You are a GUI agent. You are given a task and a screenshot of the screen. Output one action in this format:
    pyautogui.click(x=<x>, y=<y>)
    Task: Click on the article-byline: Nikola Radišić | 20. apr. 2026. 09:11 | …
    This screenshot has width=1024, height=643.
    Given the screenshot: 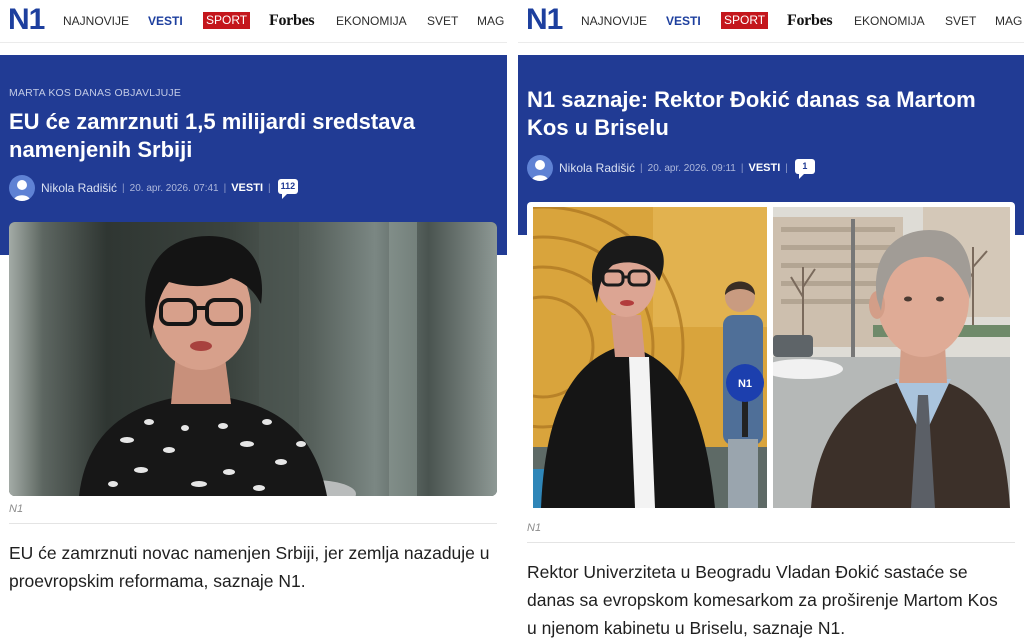 What is the action you would take?
    pyautogui.click(x=671, y=168)
    